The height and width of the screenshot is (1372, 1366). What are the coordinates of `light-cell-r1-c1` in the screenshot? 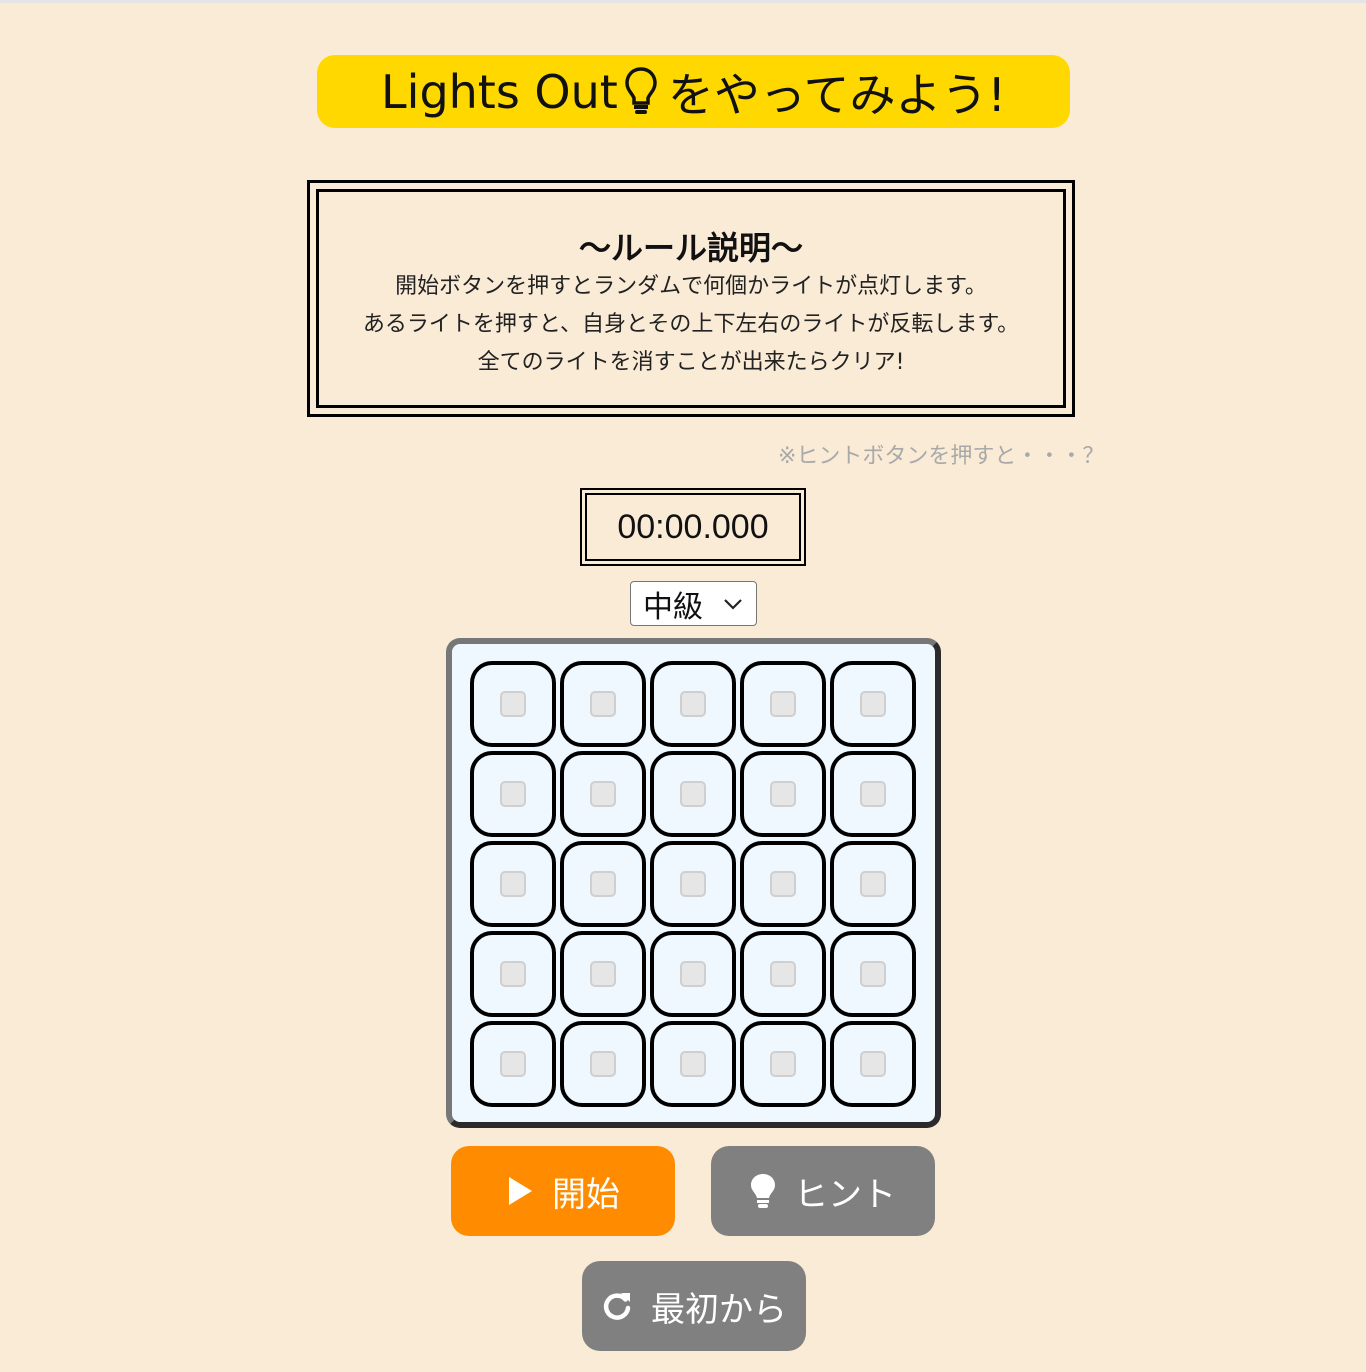 It's located at (513, 704).